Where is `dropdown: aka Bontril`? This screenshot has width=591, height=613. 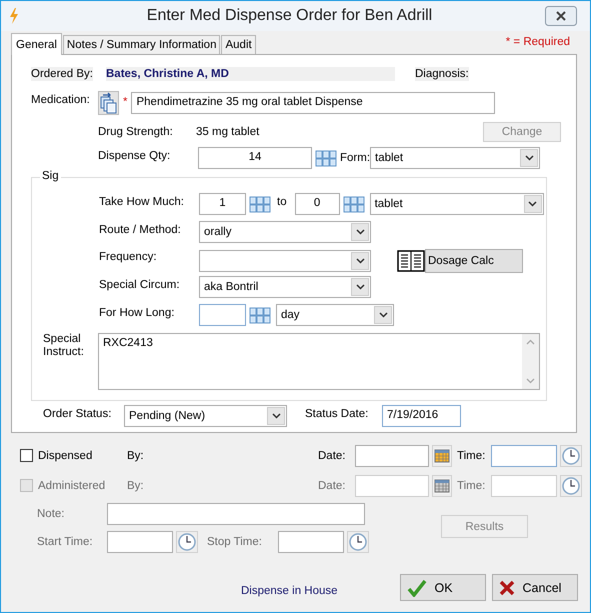
dropdown: aka Bontril is located at coordinates (285, 287).